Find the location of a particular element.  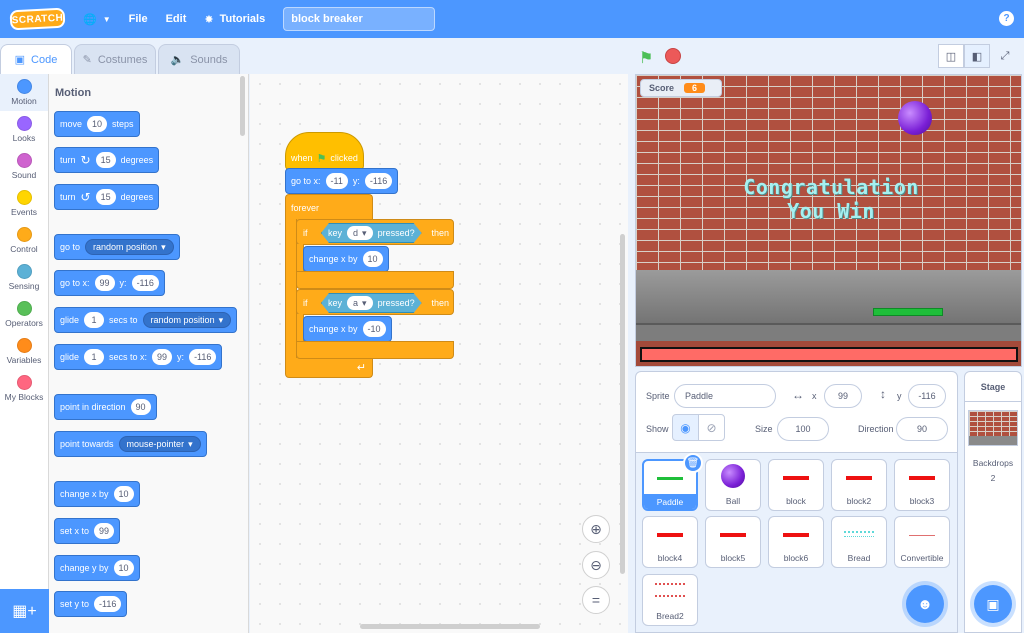

if-block-key-a: if key a ▾ pressed? then is located at coordinates (375, 302).